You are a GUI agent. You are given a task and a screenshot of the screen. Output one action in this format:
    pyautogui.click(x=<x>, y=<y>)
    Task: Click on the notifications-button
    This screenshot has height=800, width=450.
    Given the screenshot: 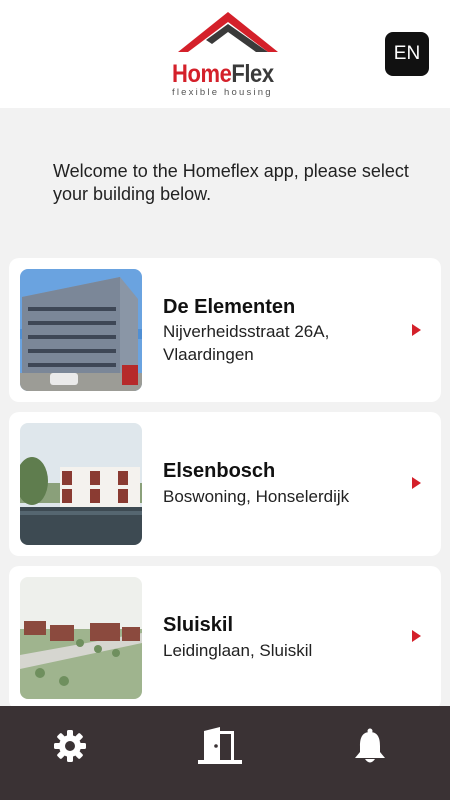 What is the action you would take?
    pyautogui.click(x=370, y=746)
    